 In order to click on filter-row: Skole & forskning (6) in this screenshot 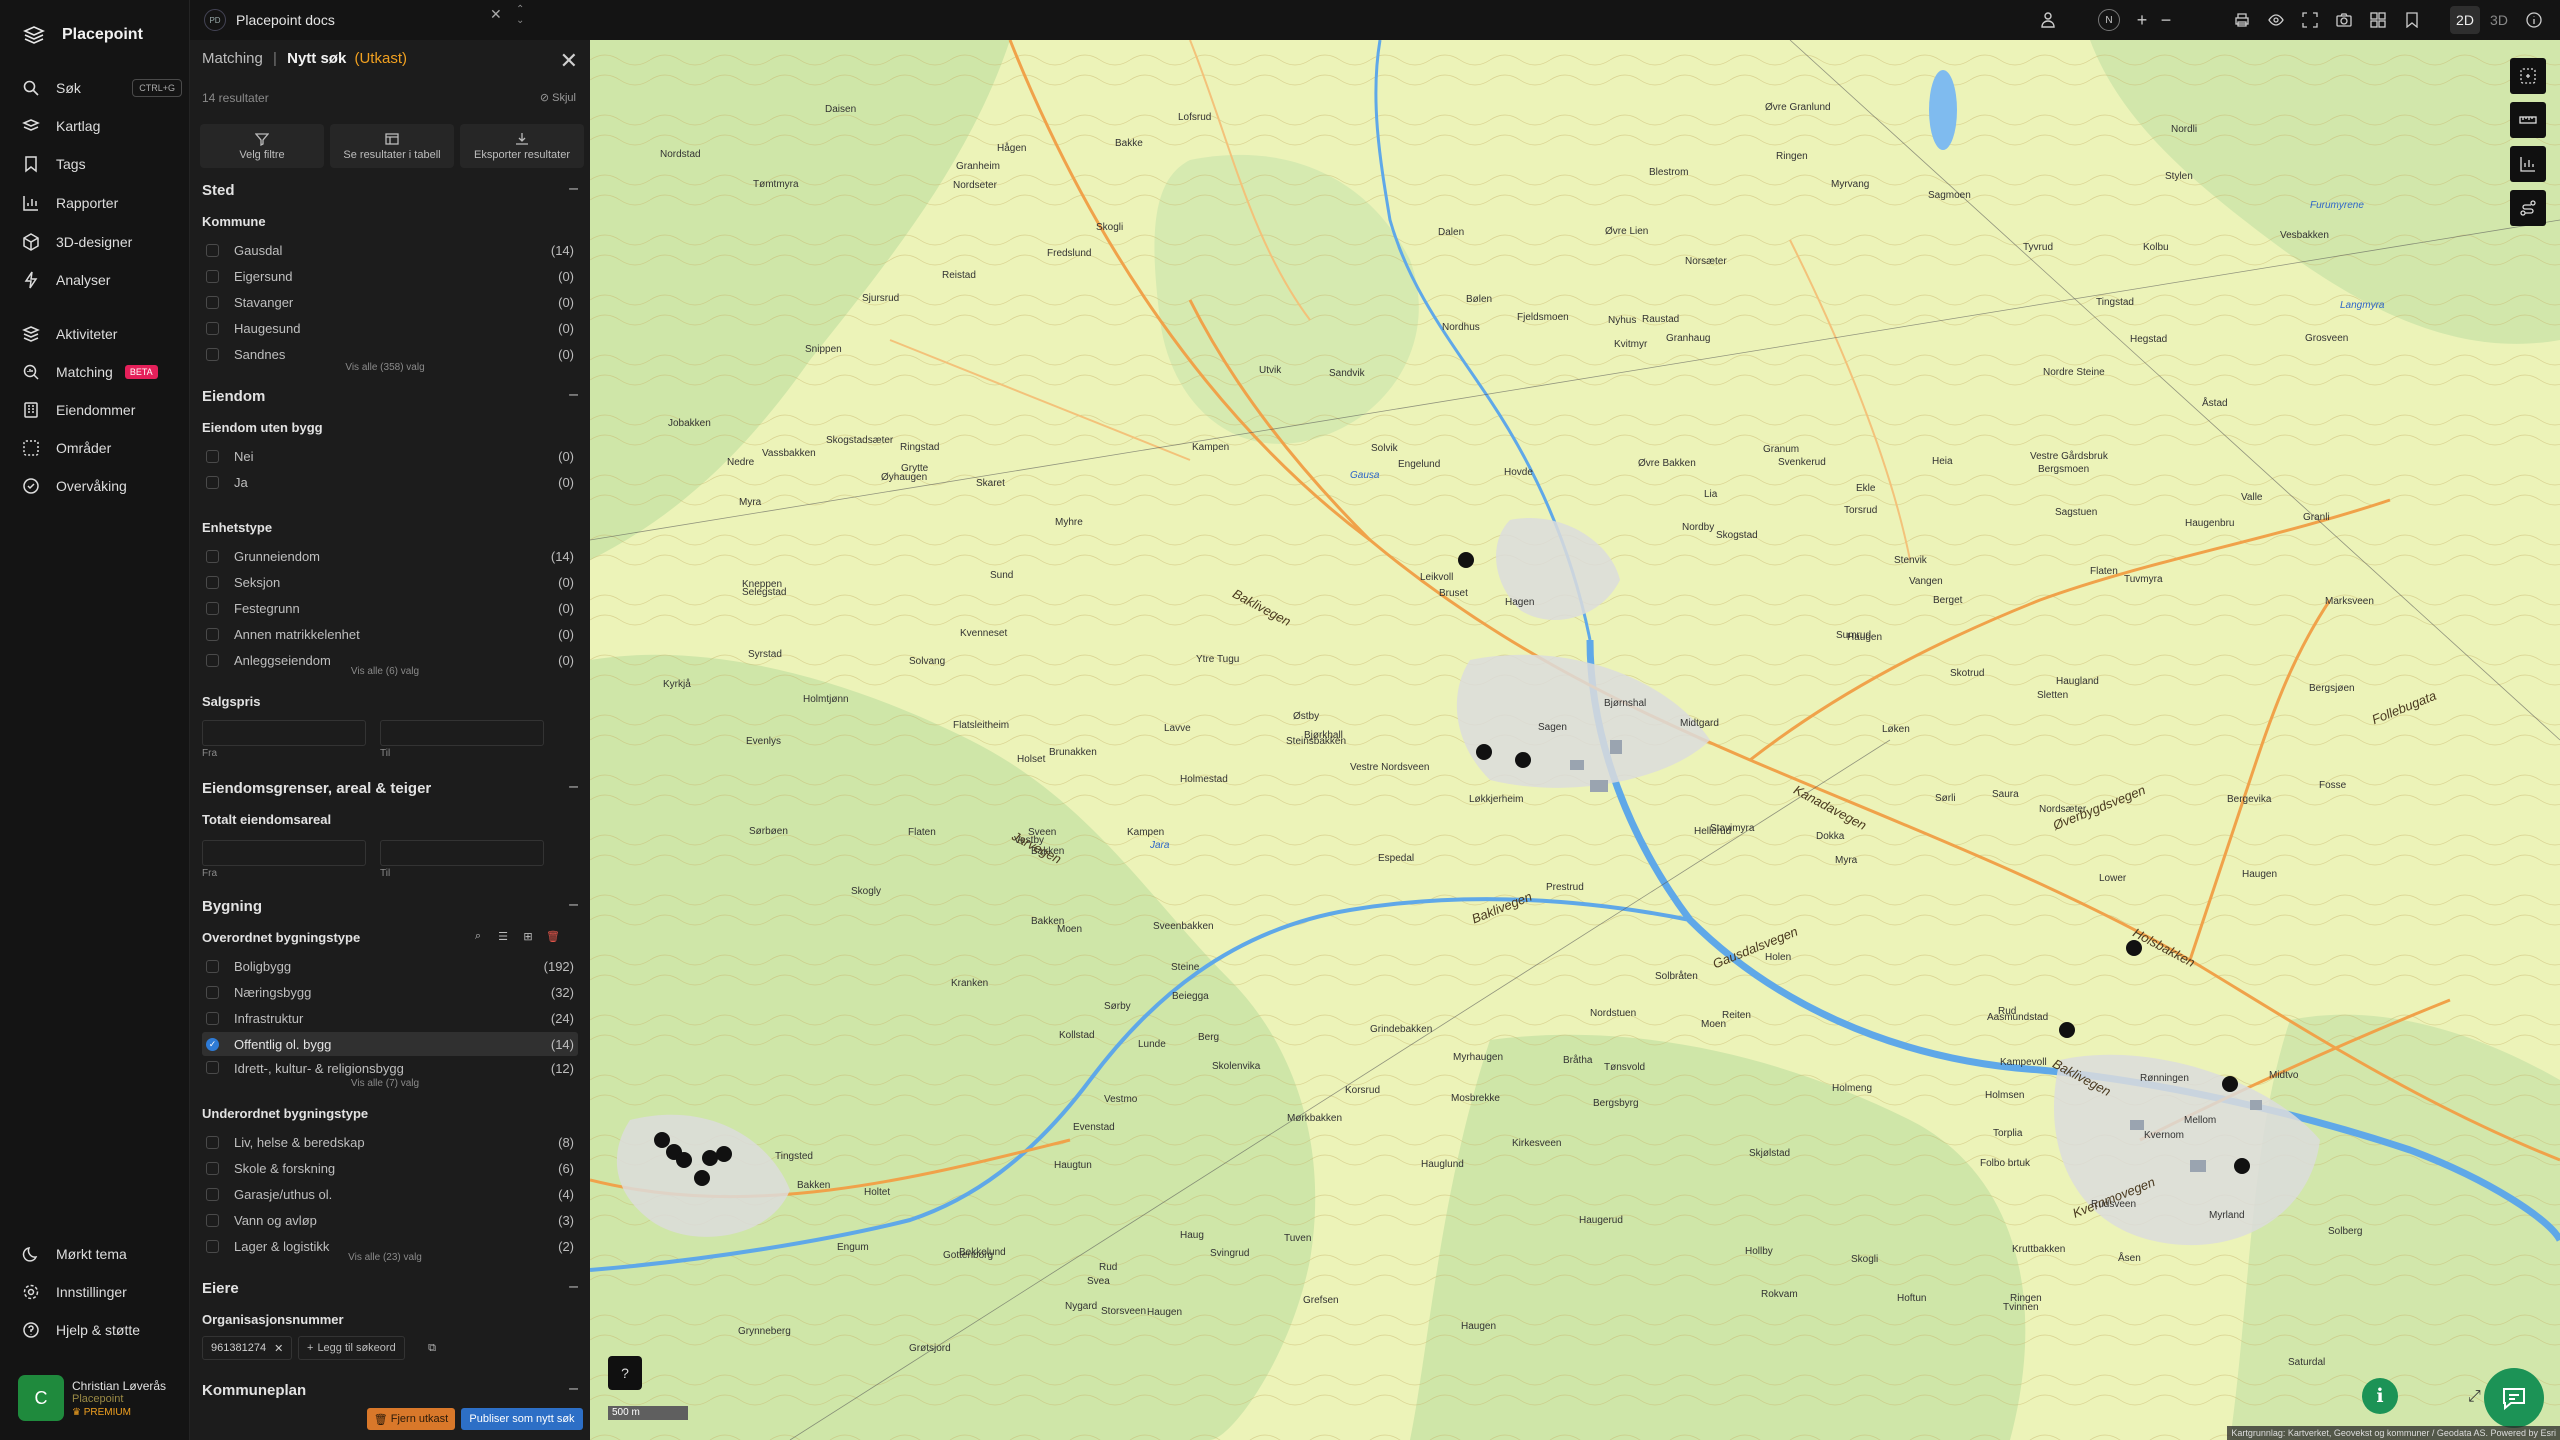, I will do `click(390, 1168)`.